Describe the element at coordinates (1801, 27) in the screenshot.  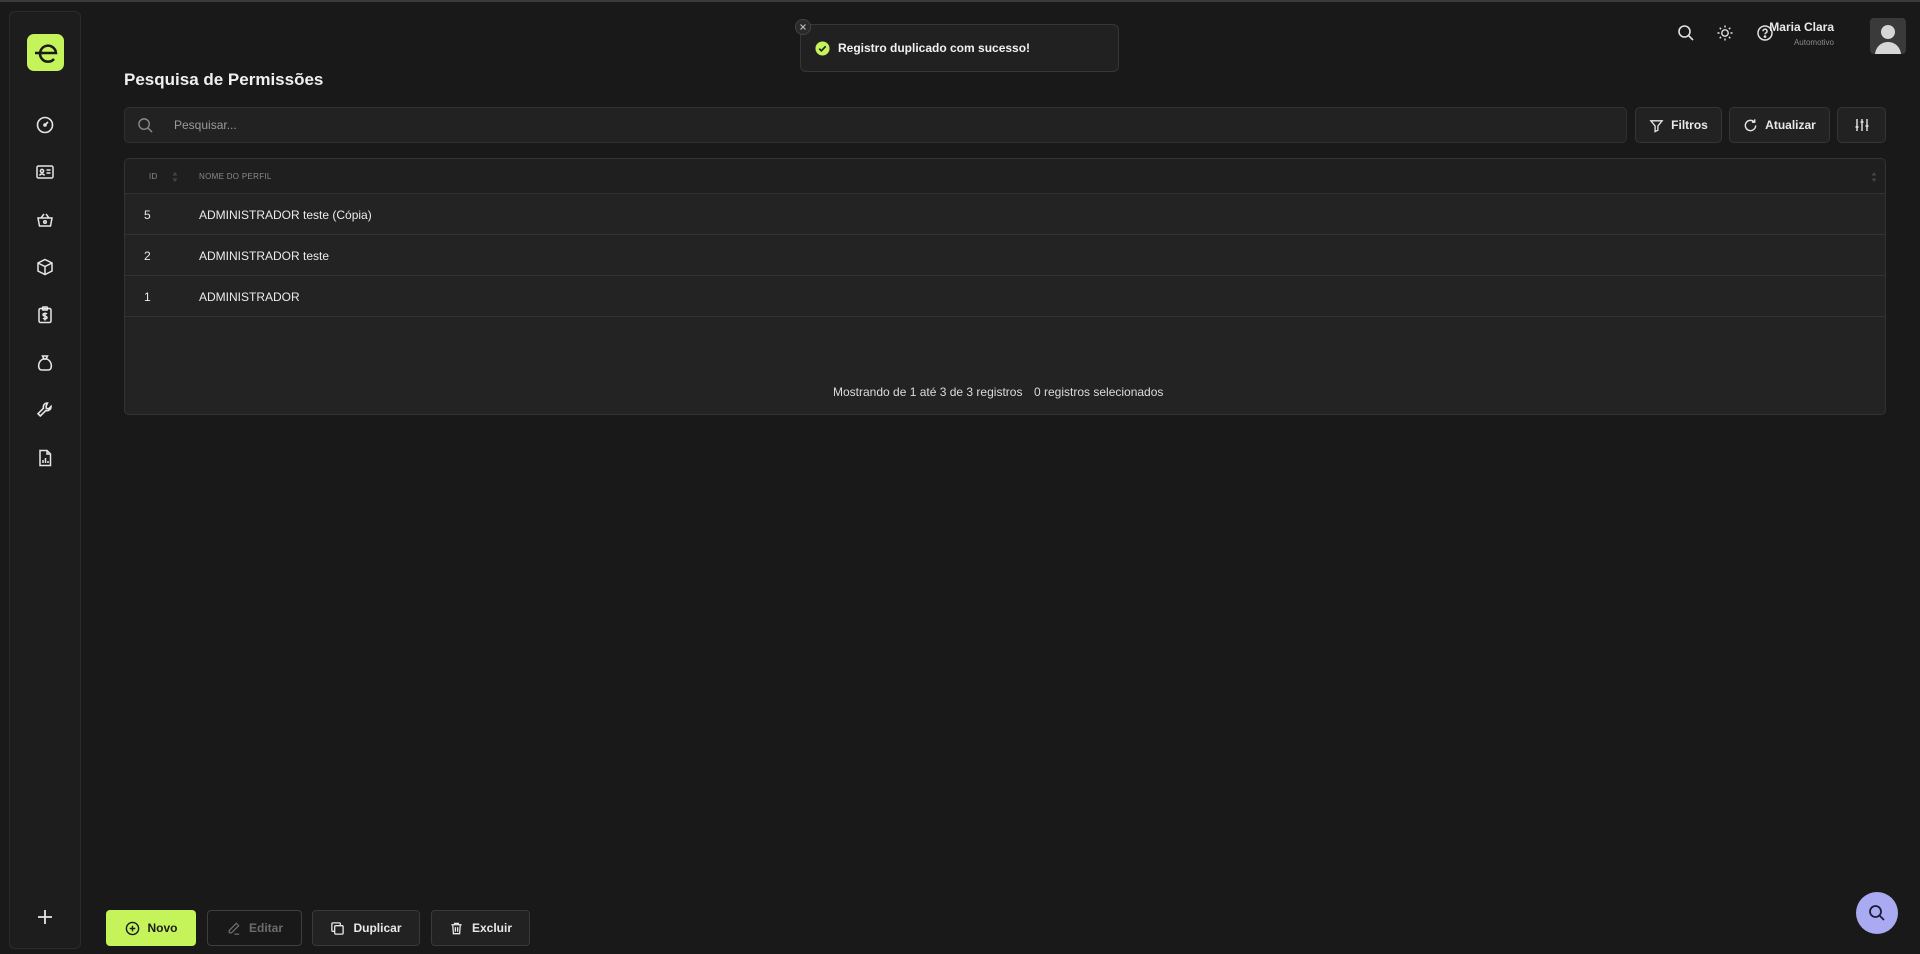
I see `user-name: Maria Clara` at that location.